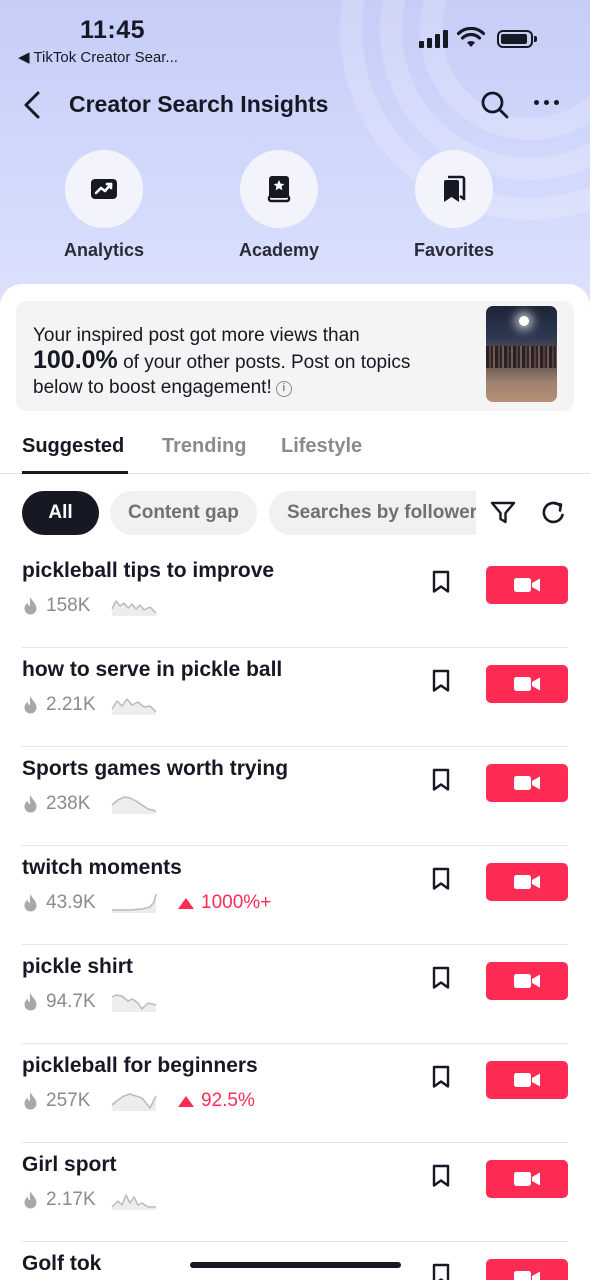  Describe the element at coordinates (455, 188) in the screenshot. I see `bookmarks-icon` at that location.